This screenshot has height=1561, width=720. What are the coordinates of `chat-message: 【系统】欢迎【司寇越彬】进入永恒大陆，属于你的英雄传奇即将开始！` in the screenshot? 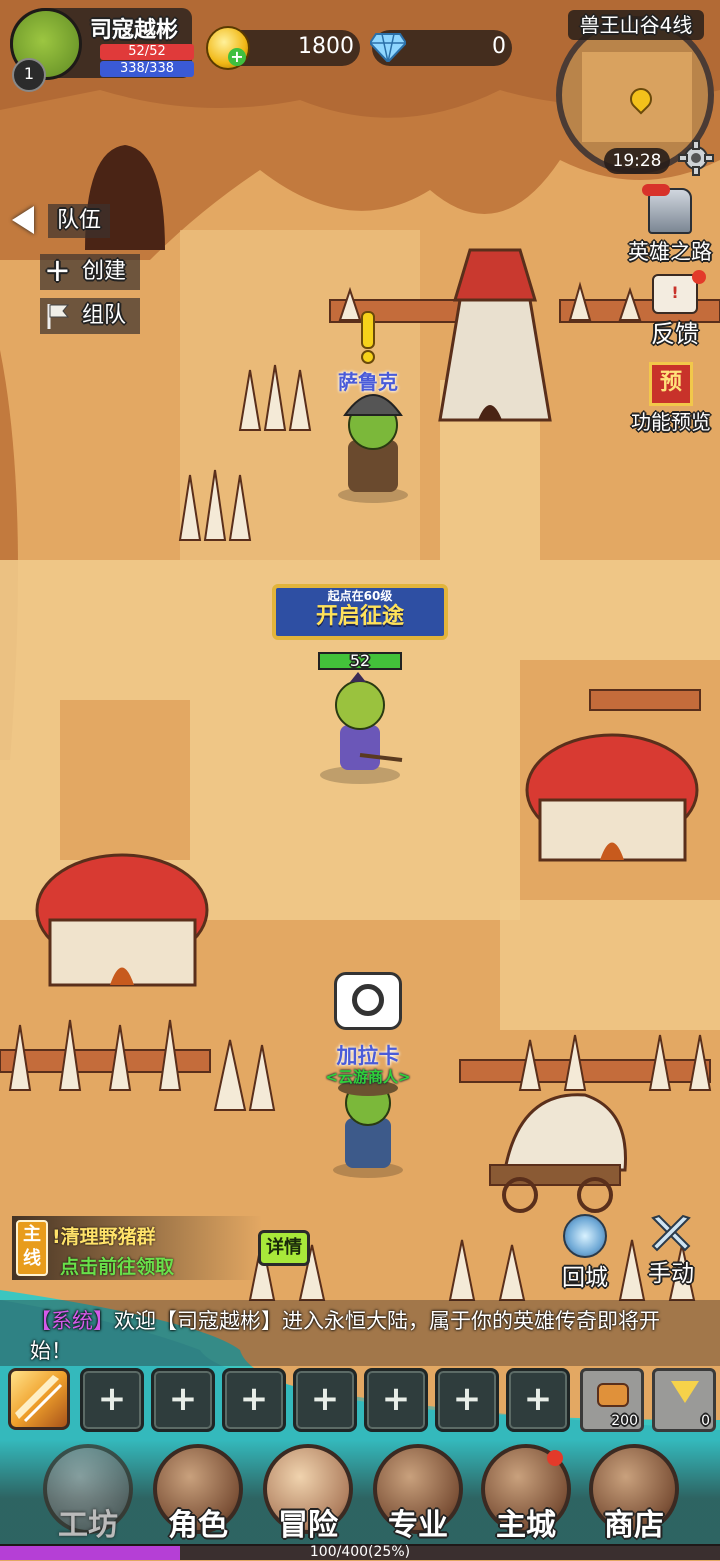 It's located at (350, 1336).